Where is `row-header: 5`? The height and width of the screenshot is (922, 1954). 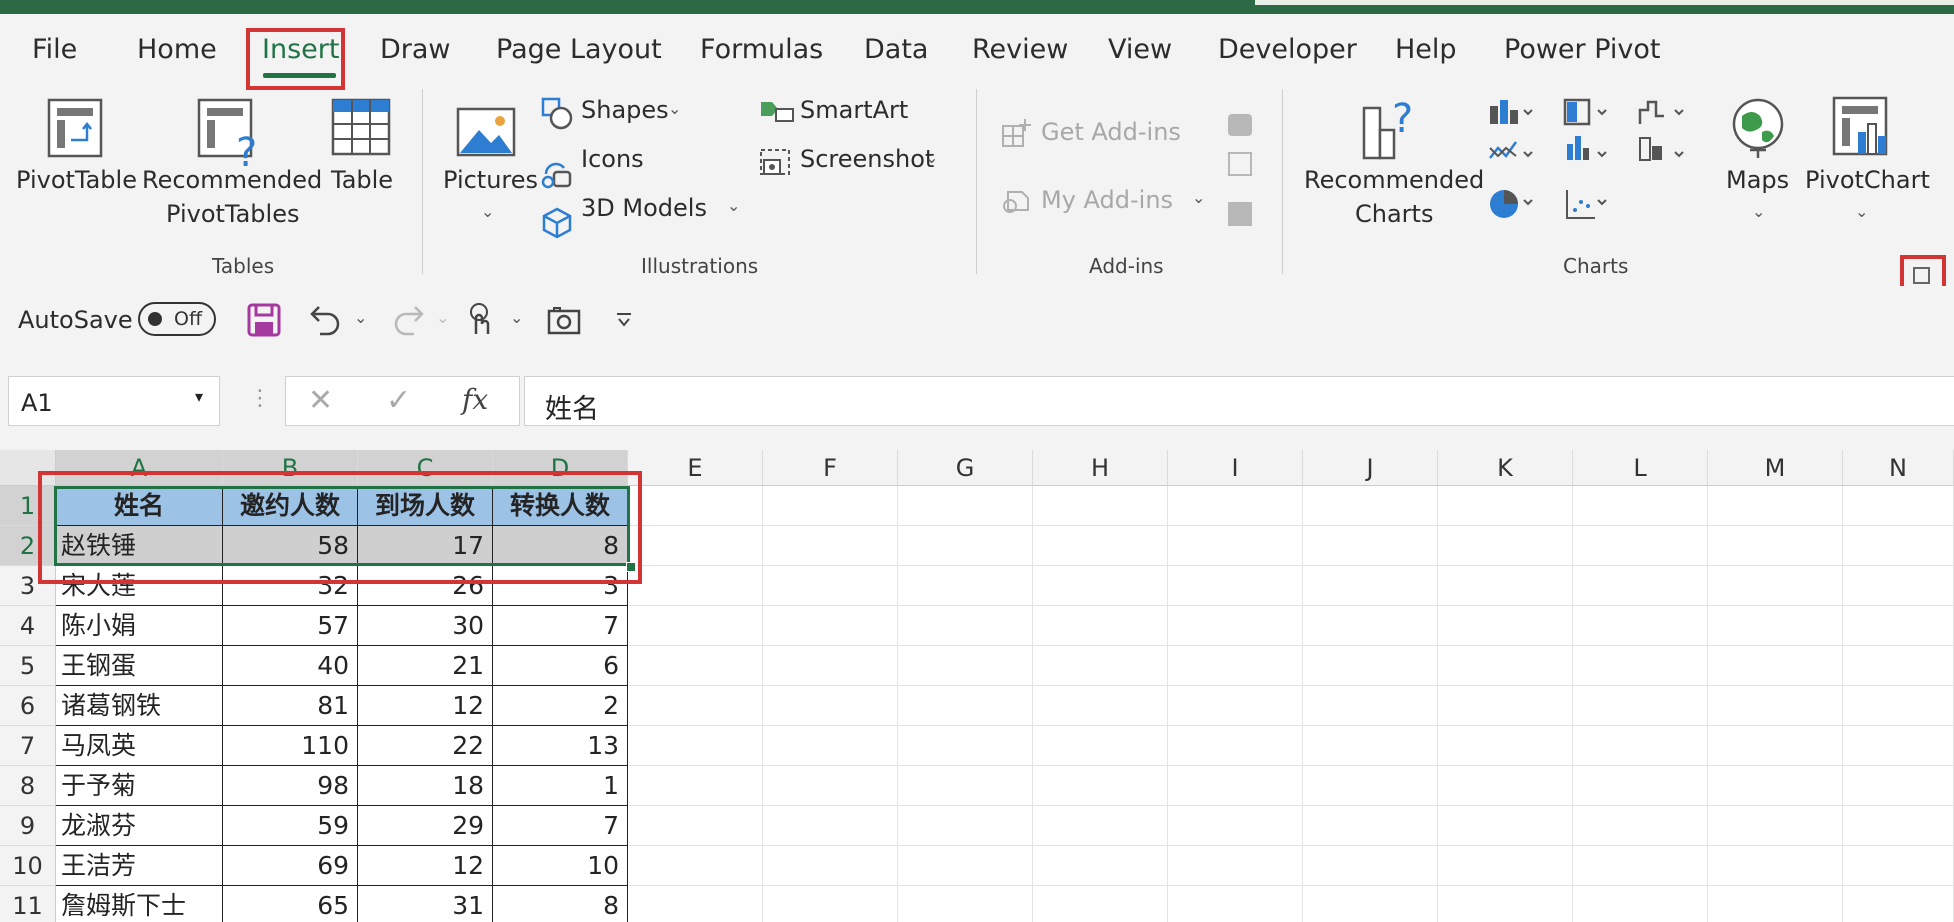
row-header: 5 is located at coordinates (28, 666).